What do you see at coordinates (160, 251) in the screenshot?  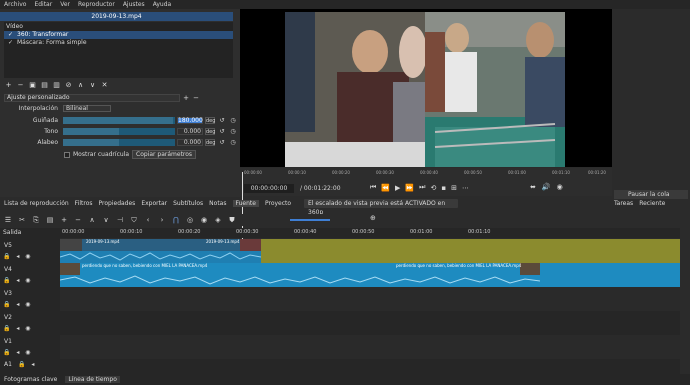 I see `clip-v5: 2019-09-13.mp4 2019-09-13.mp4` at bounding box center [160, 251].